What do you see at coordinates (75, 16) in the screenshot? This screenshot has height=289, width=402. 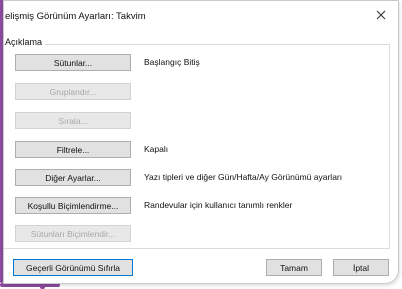 I see `window-title: elişmiş Görünüm Ayarları: Takvim` at bounding box center [75, 16].